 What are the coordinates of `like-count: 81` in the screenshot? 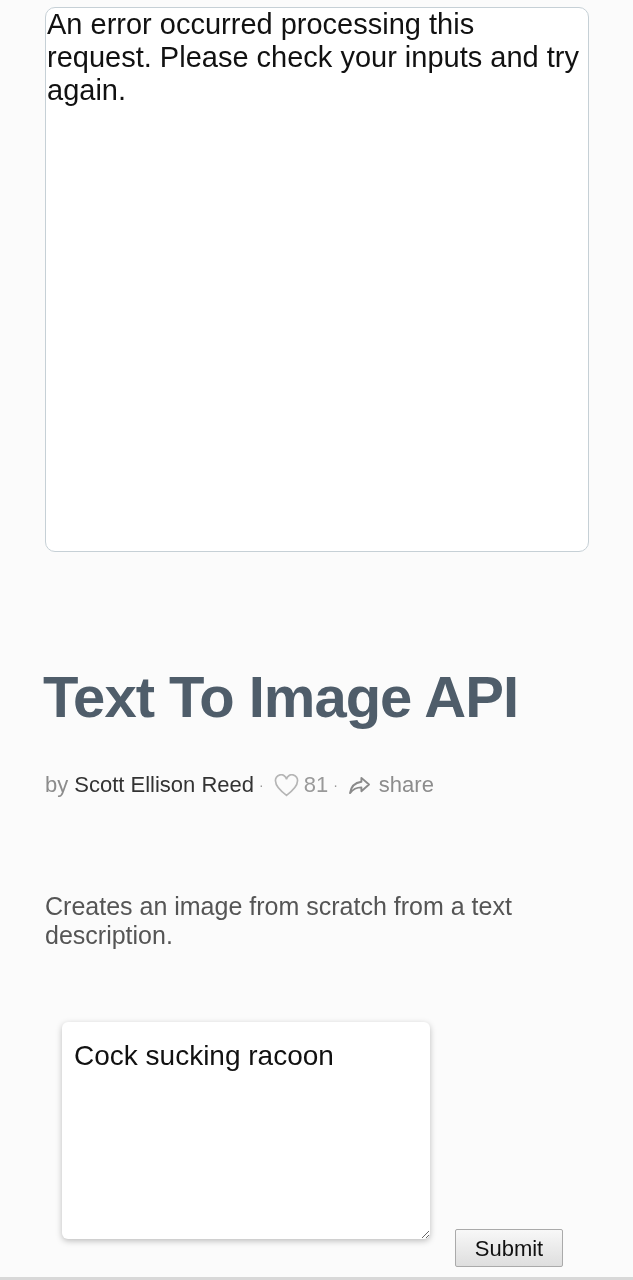 It's located at (316, 785).